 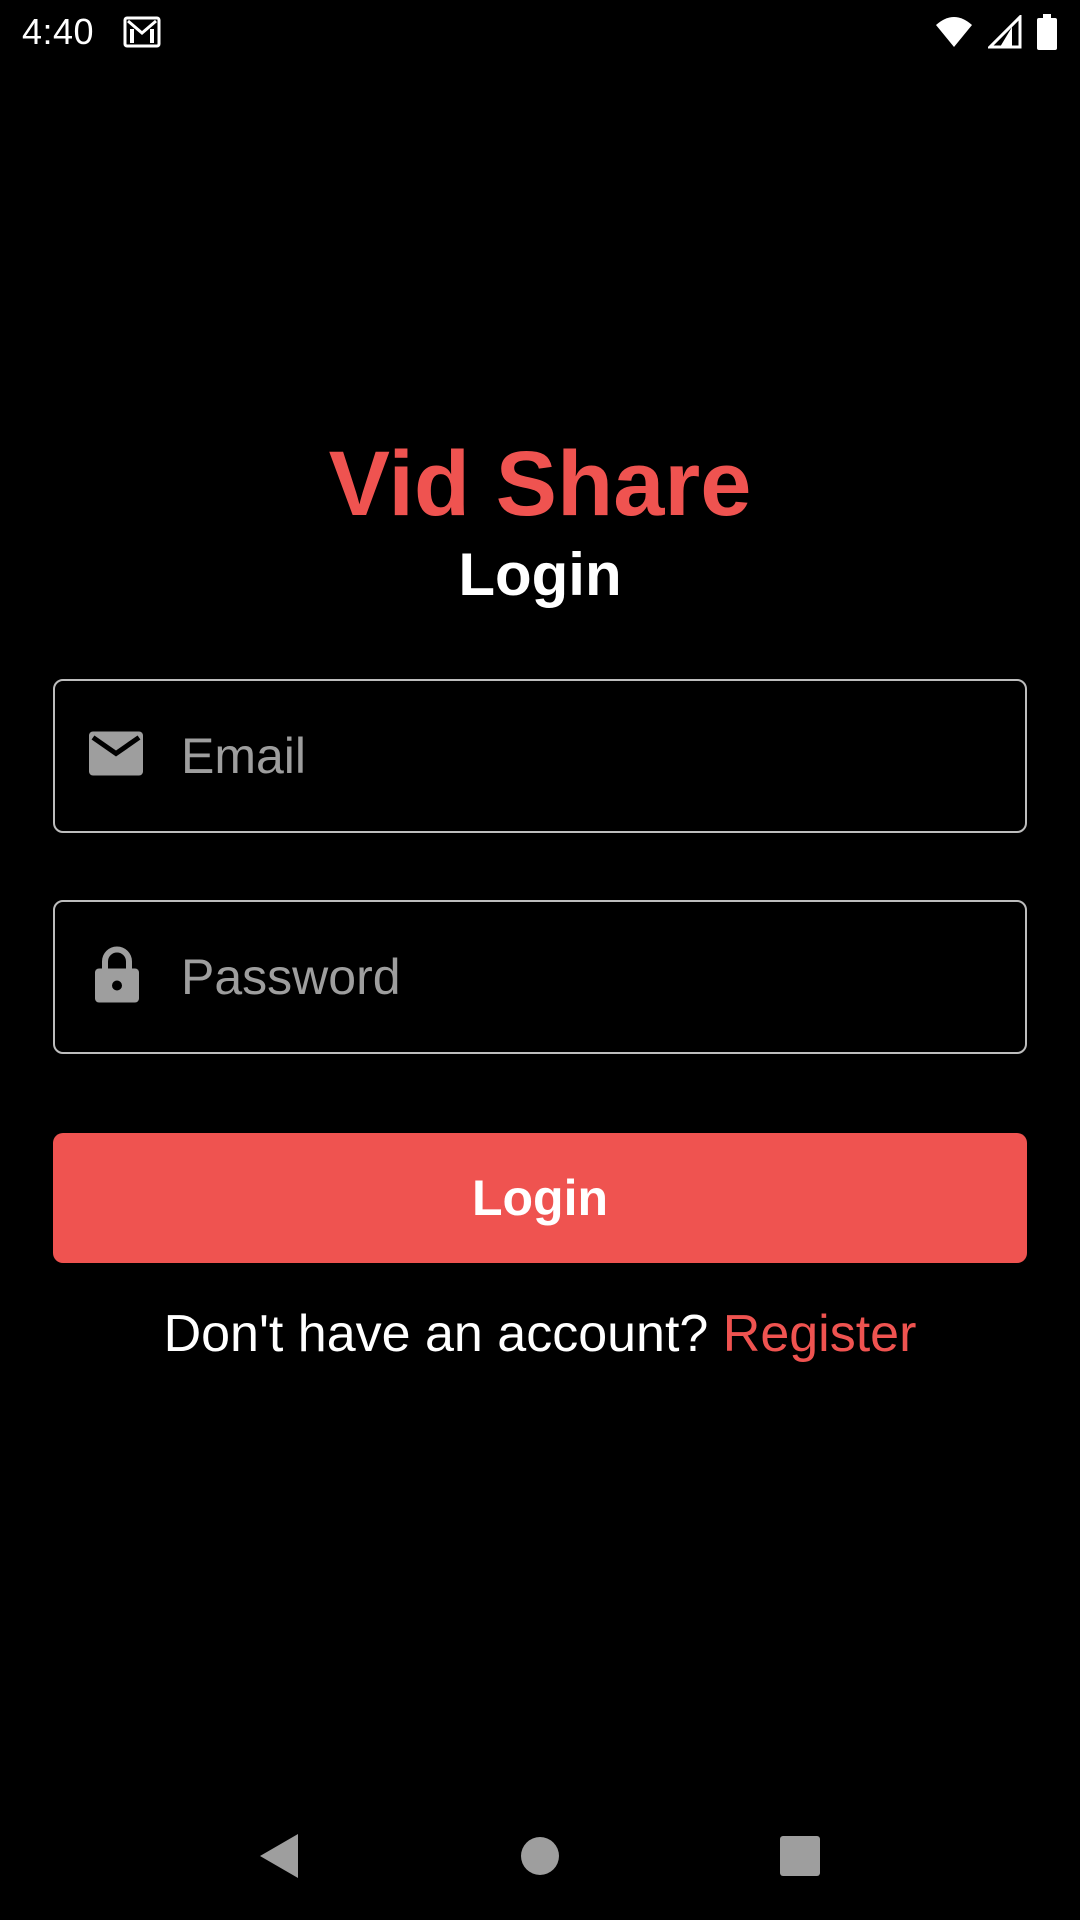 I want to click on wifi-icon, so click(x=954, y=32).